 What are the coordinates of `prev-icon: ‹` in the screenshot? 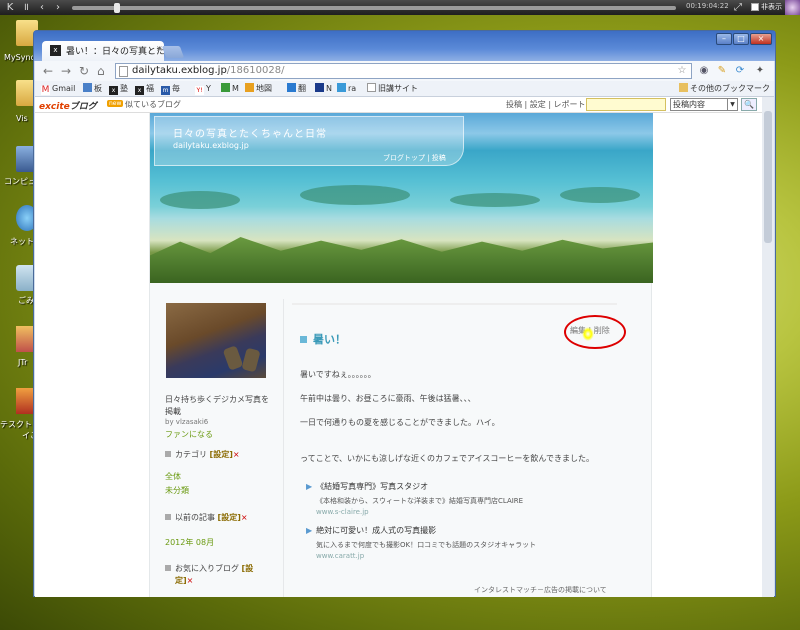 It's located at (42, 7).